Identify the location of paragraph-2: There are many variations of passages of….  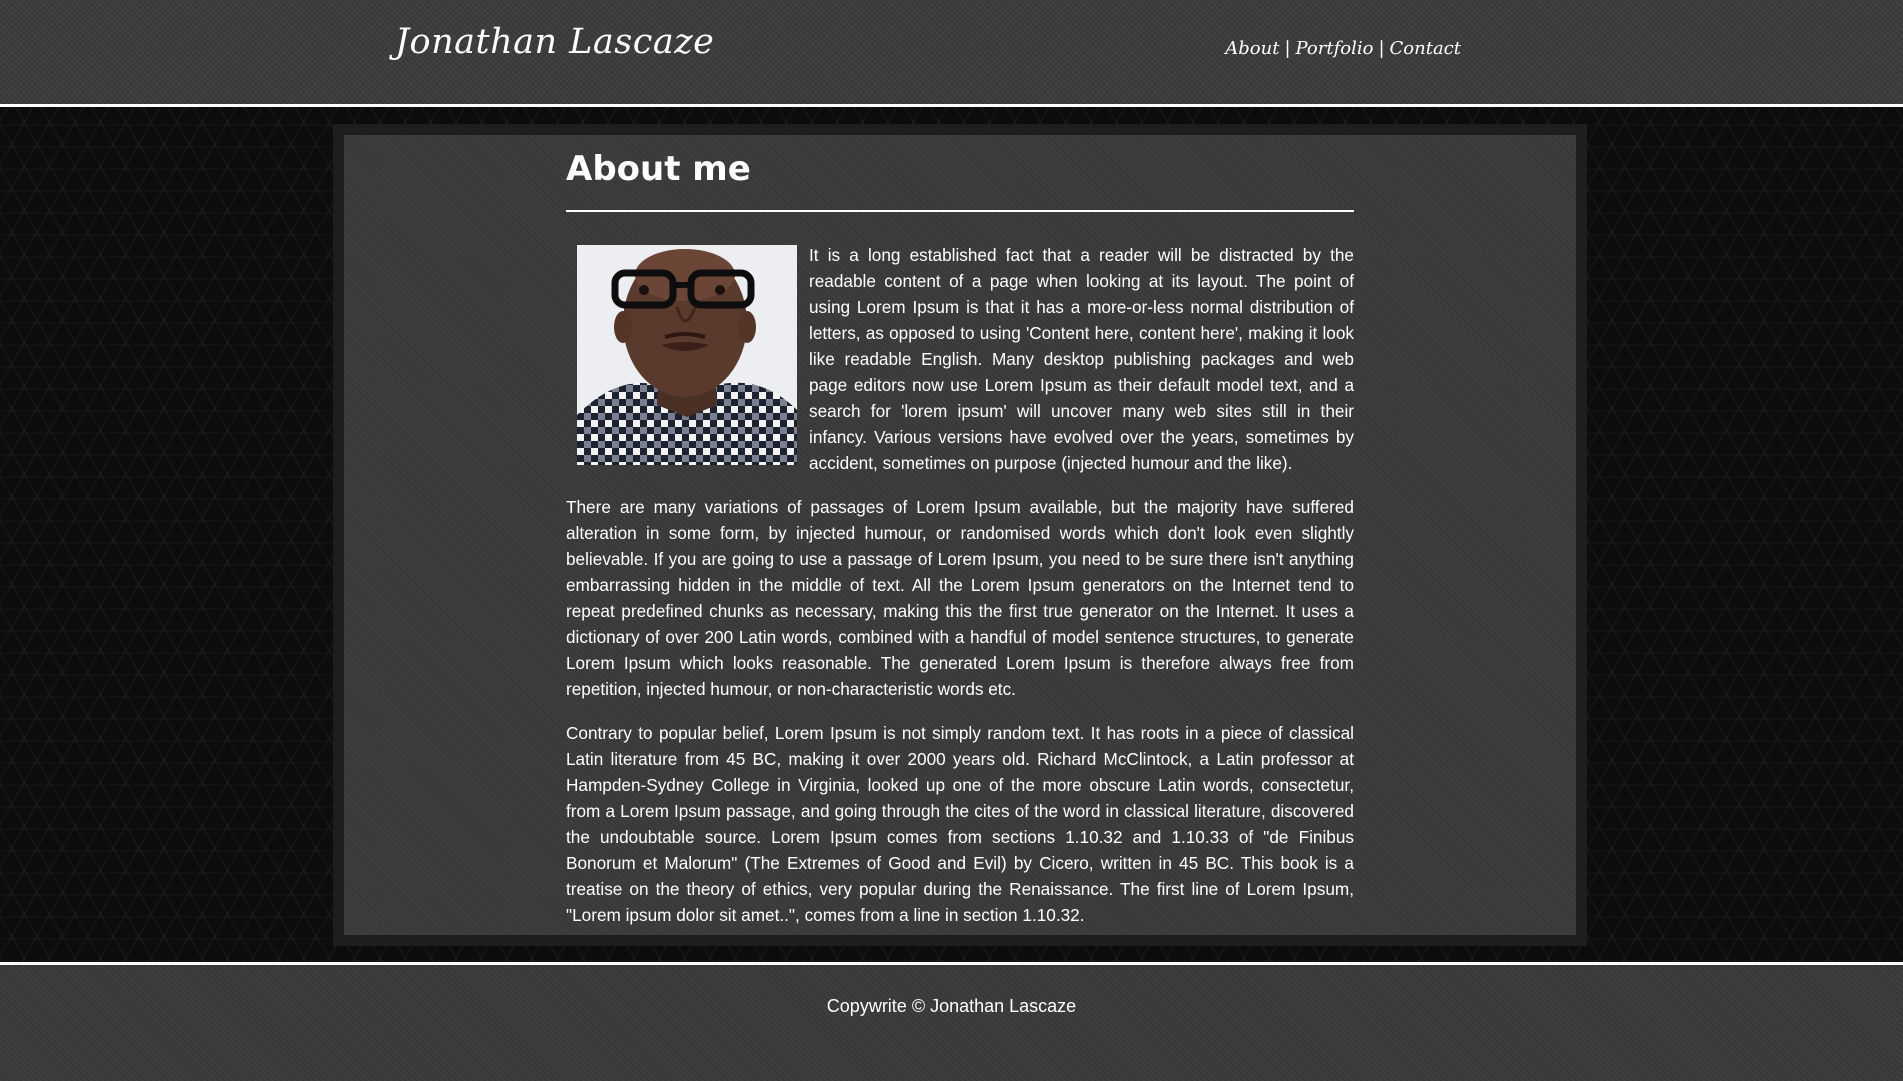
(960, 598).